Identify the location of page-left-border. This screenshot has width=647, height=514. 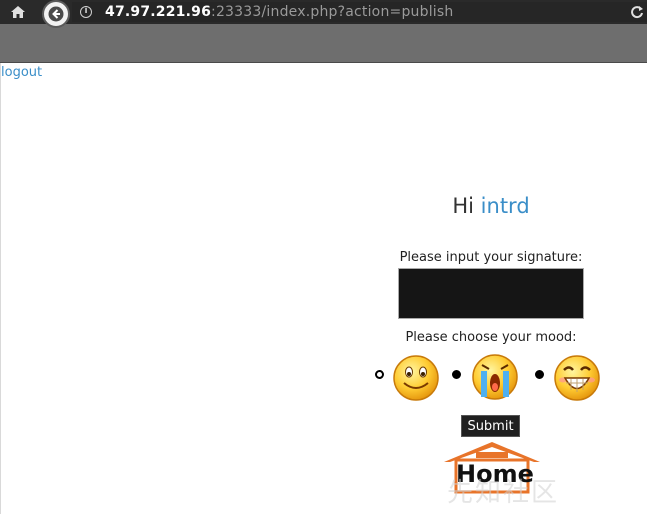
(0, 288).